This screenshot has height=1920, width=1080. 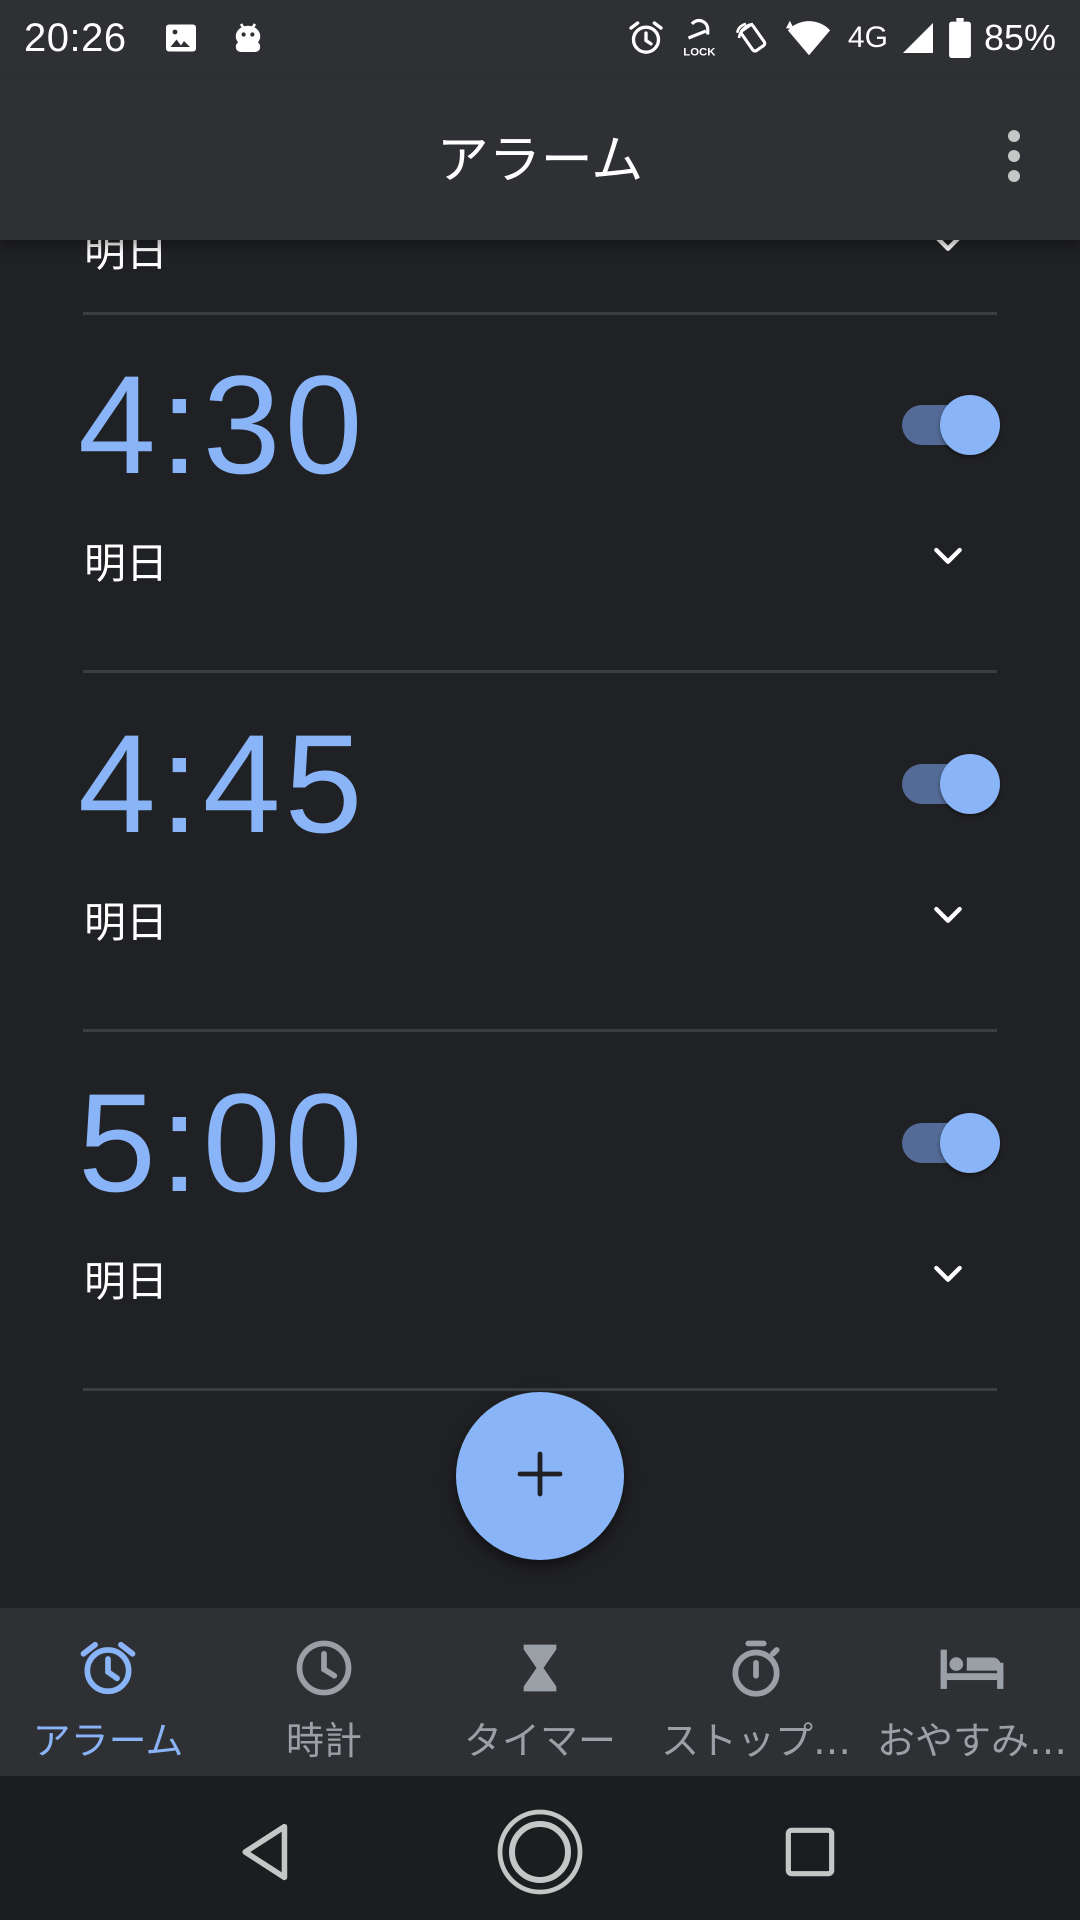 I want to click on system-nav-bar, so click(x=540, y=1848).